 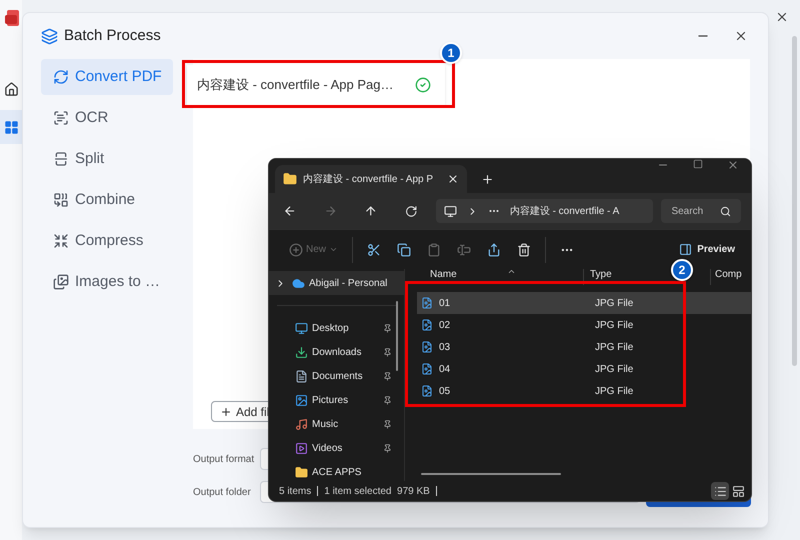 I want to click on nav-item: Documents, so click(x=336, y=376).